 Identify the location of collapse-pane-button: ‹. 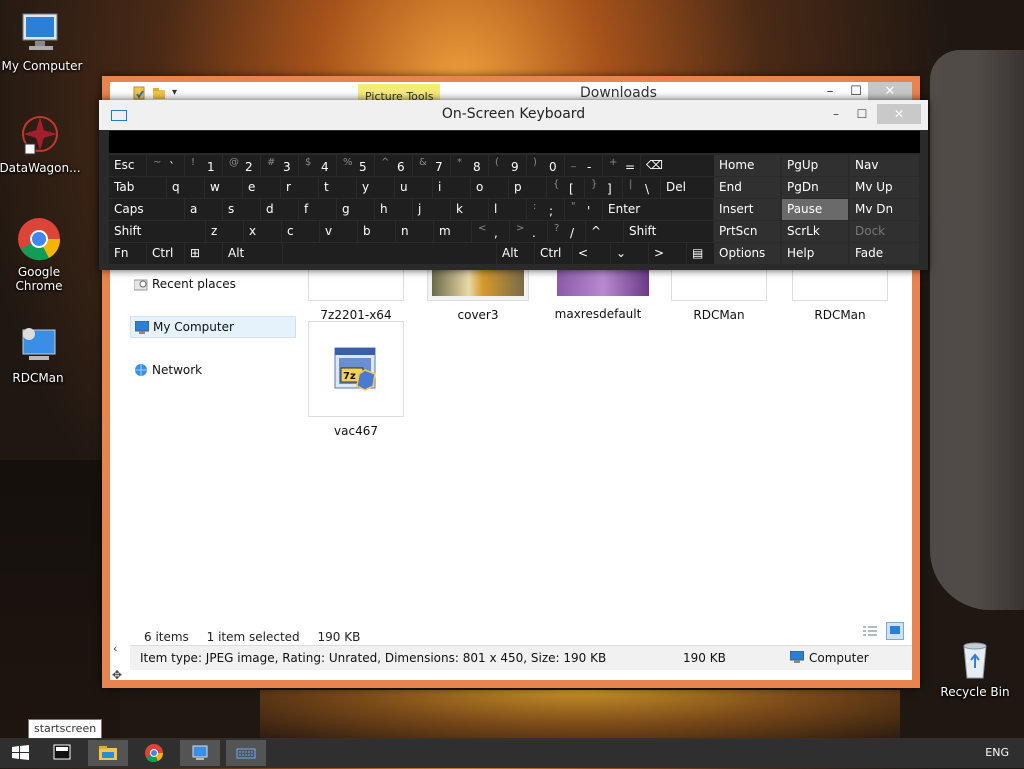
(118, 648).